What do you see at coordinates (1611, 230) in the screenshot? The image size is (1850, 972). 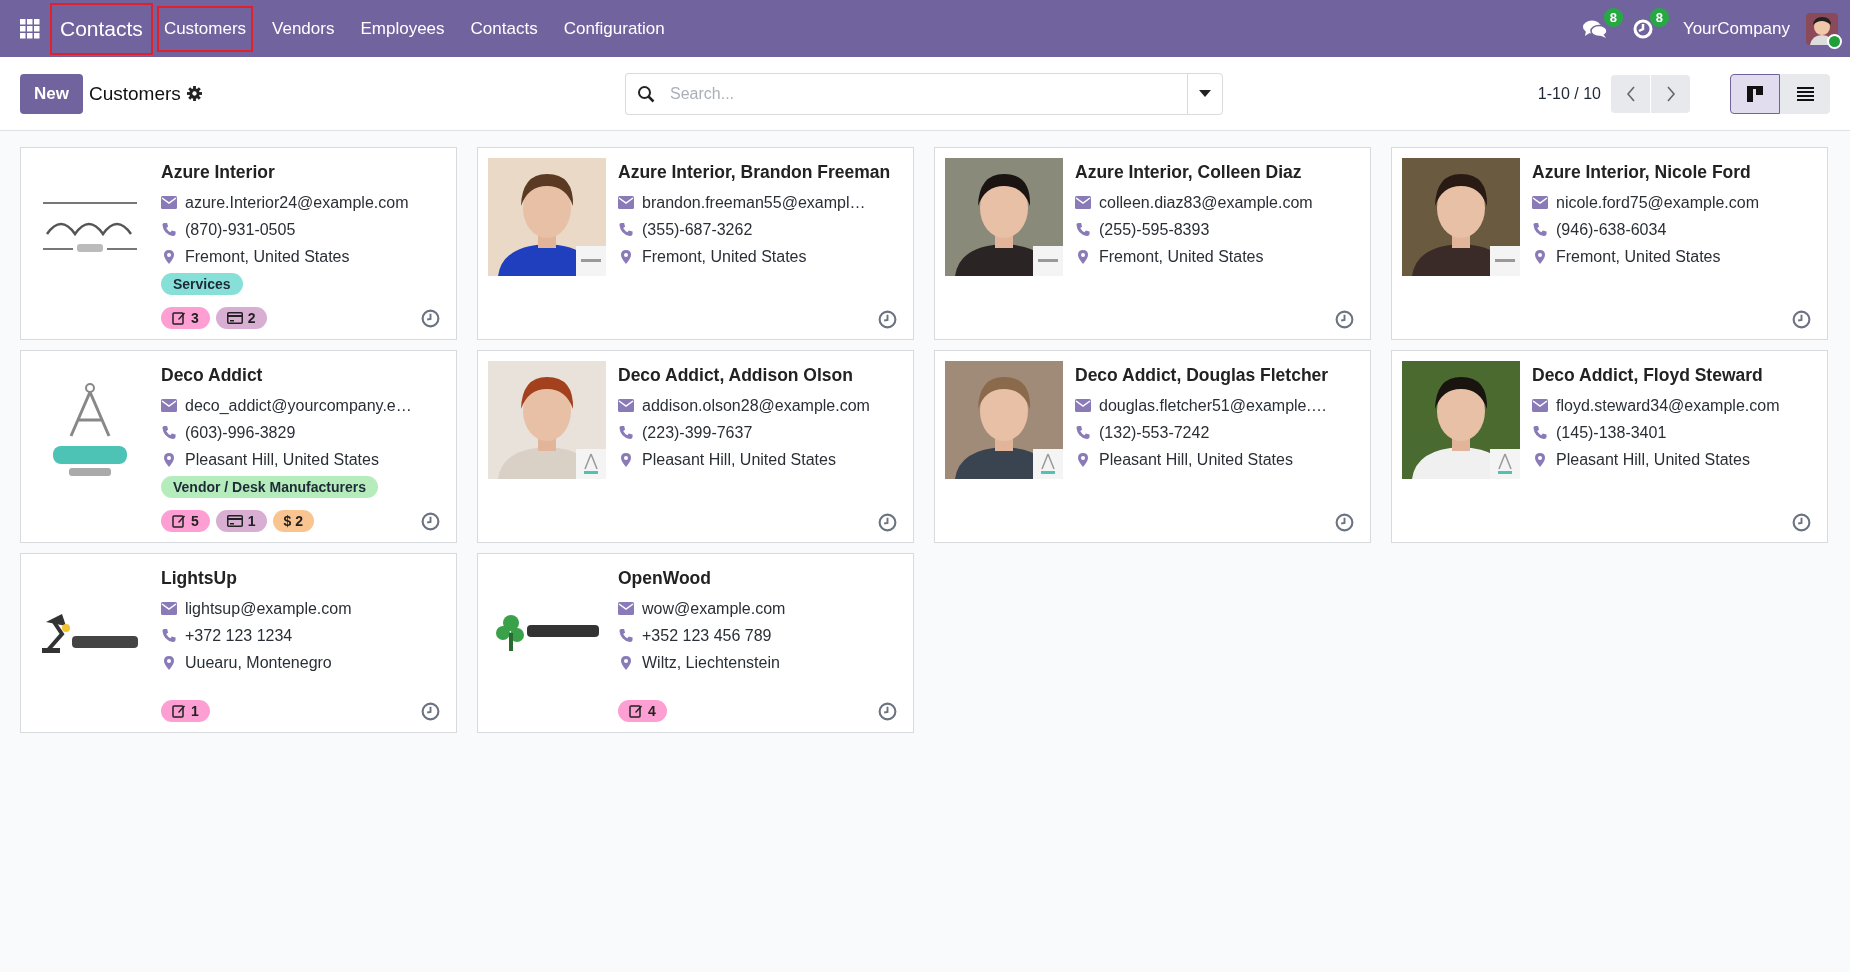 I see `phone-text: (946)-638-6034` at bounding box center [1611, 230].